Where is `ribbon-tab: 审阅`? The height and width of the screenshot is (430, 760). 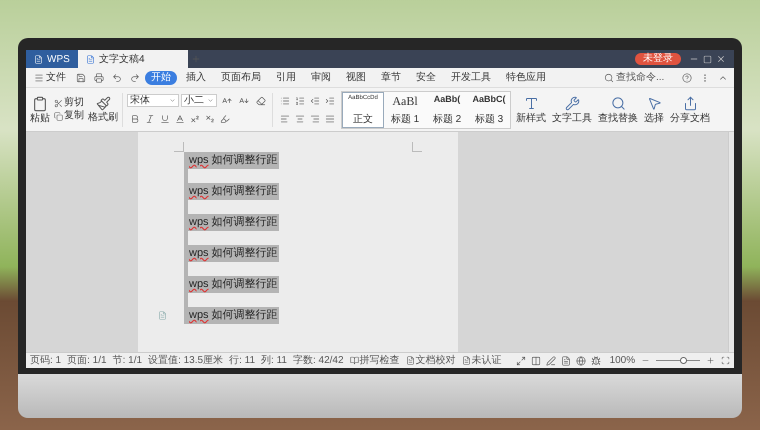 ribbon-tab: 审阅 is located at coordinates (321, 77).